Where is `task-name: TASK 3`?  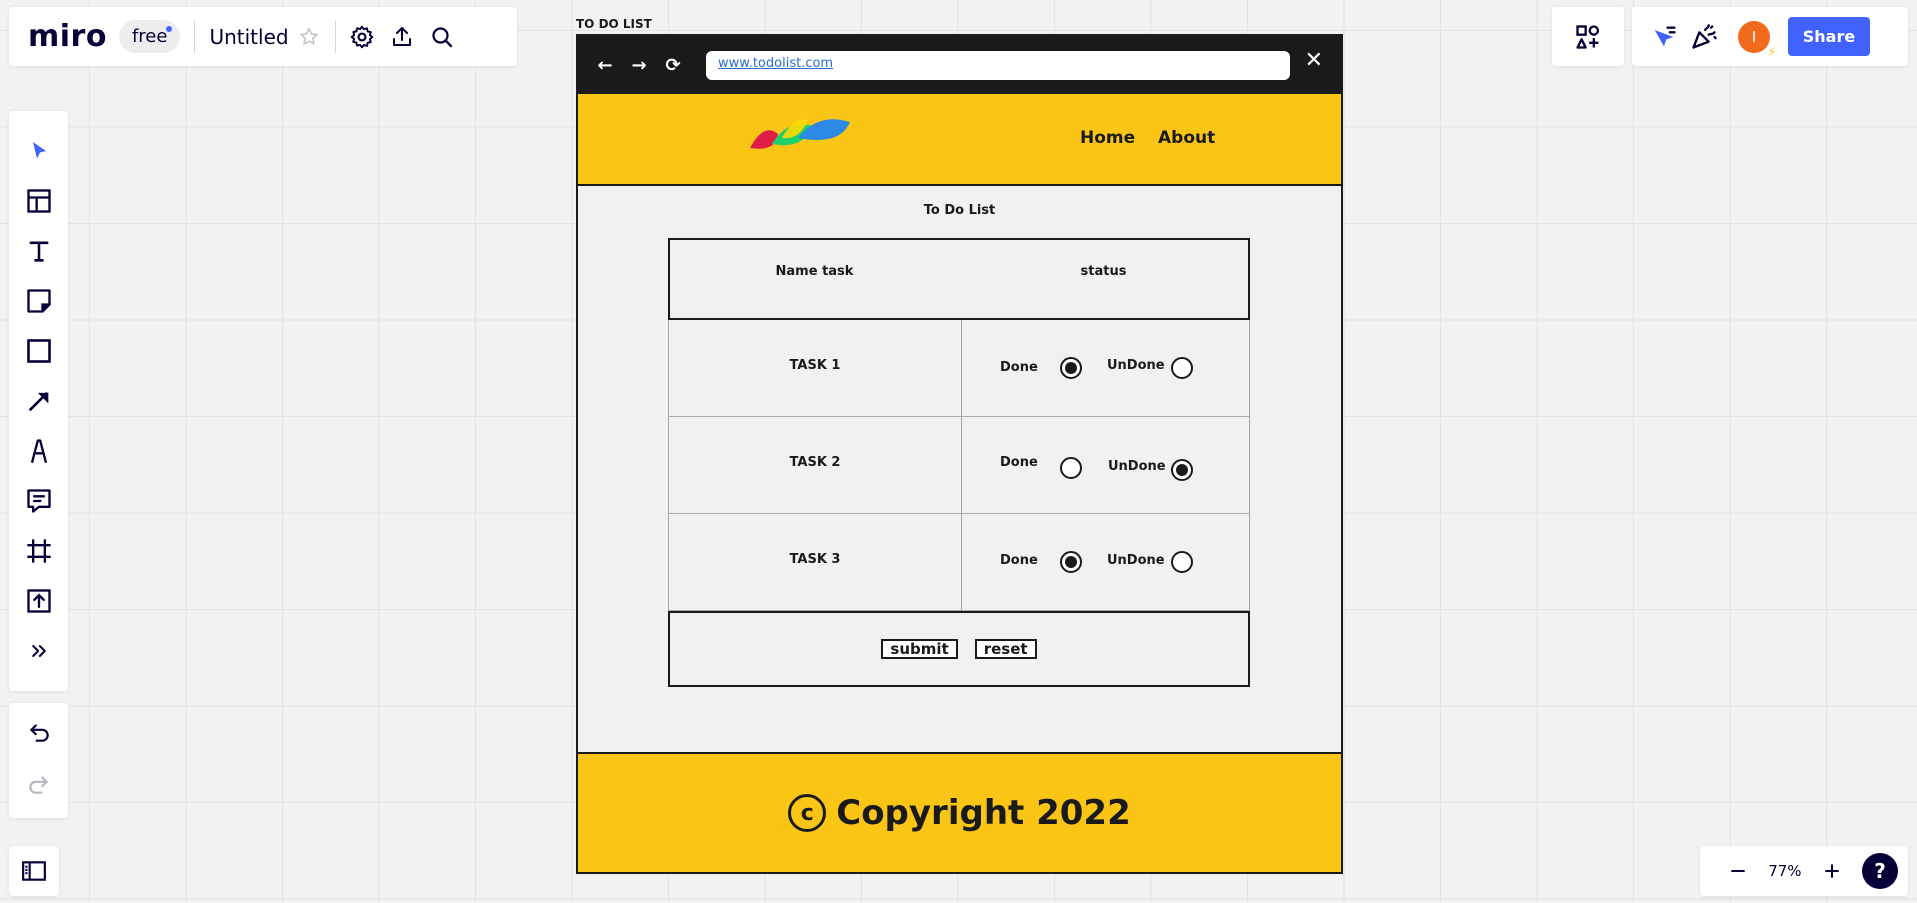 task-name: TASK 3 is located at coordinates (815, 562).